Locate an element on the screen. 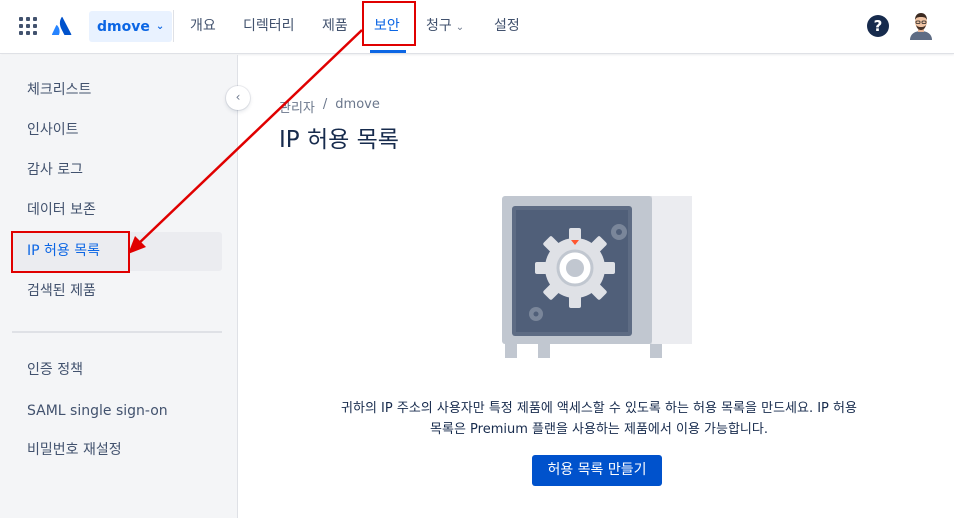  sidebar-item-saml-sso: SAML single sign-on is located at coordinates (117, 411).